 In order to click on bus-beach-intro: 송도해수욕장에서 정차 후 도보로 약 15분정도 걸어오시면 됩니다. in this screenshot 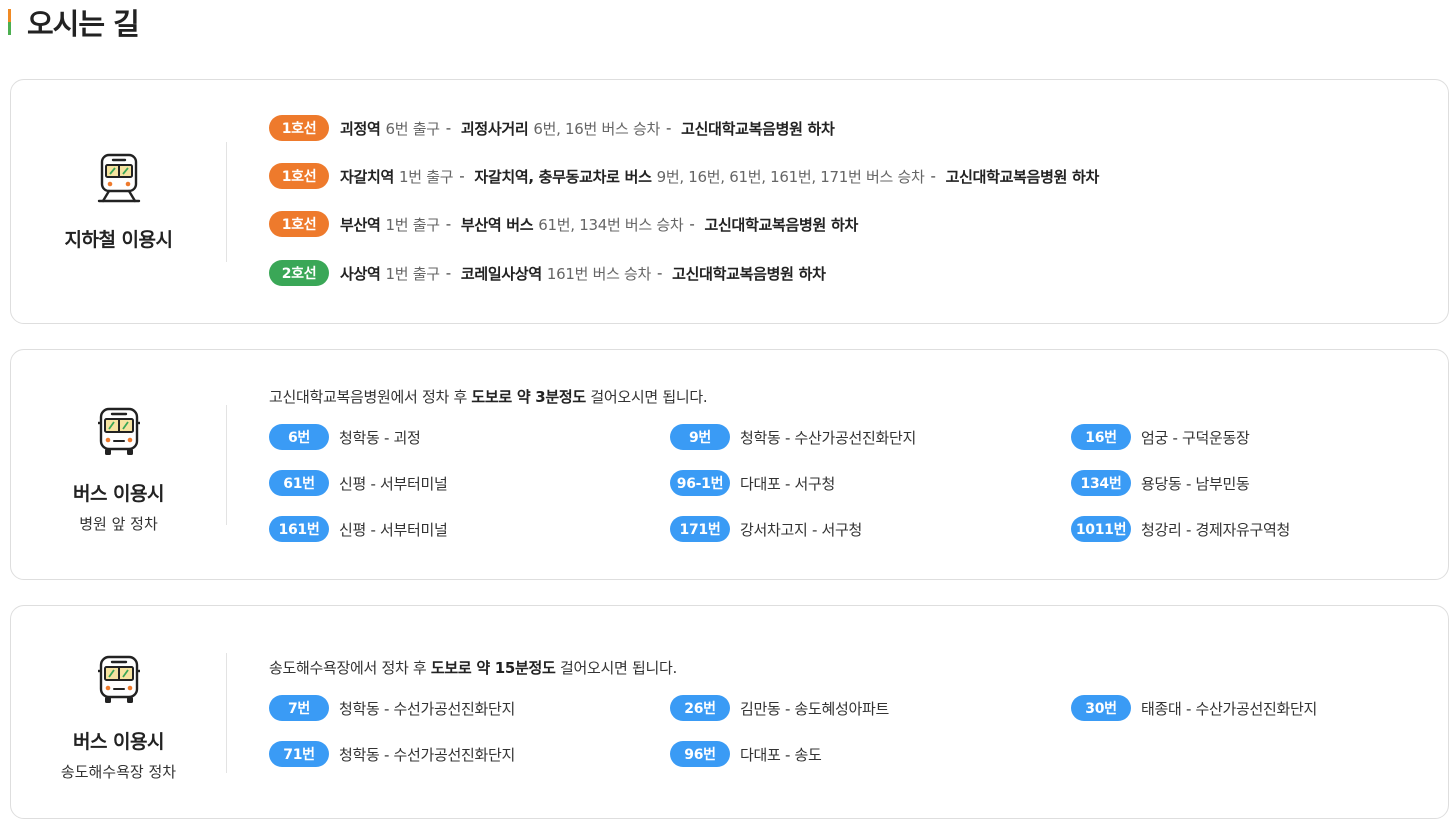, I will do `click(473, 667)`.